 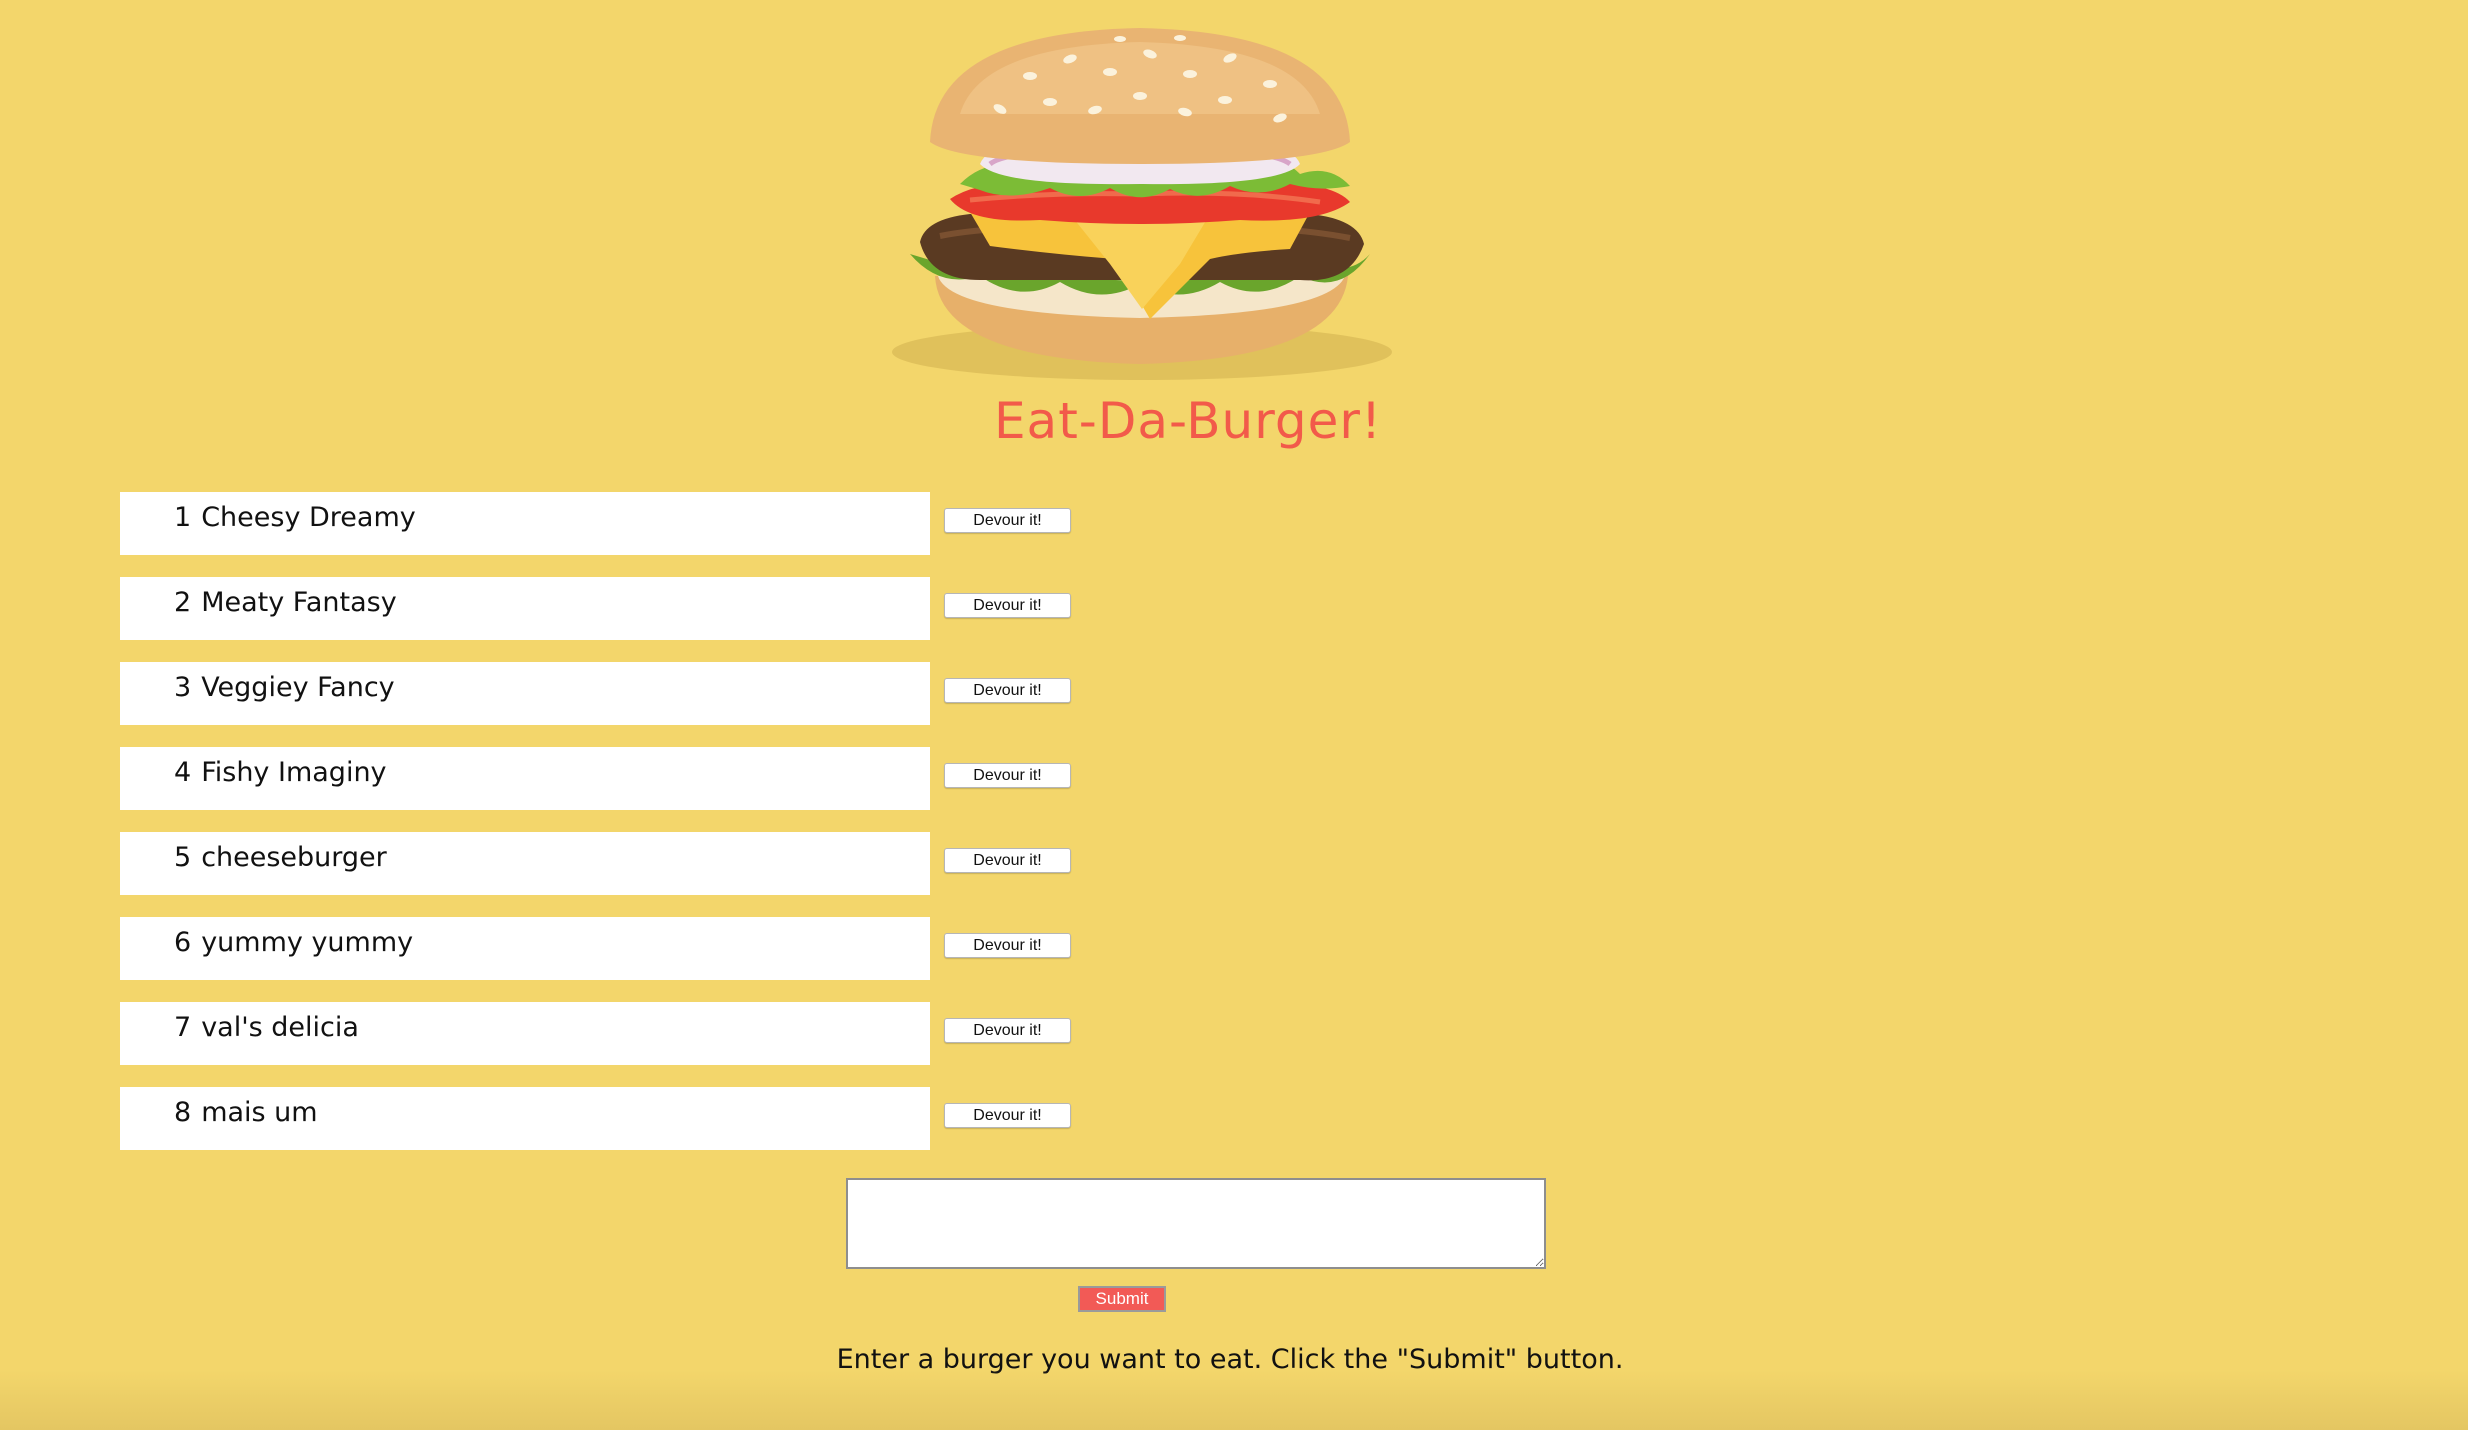 I want to click on burger-name-box: 6 yummy yummy, so click(x=525, y=948).